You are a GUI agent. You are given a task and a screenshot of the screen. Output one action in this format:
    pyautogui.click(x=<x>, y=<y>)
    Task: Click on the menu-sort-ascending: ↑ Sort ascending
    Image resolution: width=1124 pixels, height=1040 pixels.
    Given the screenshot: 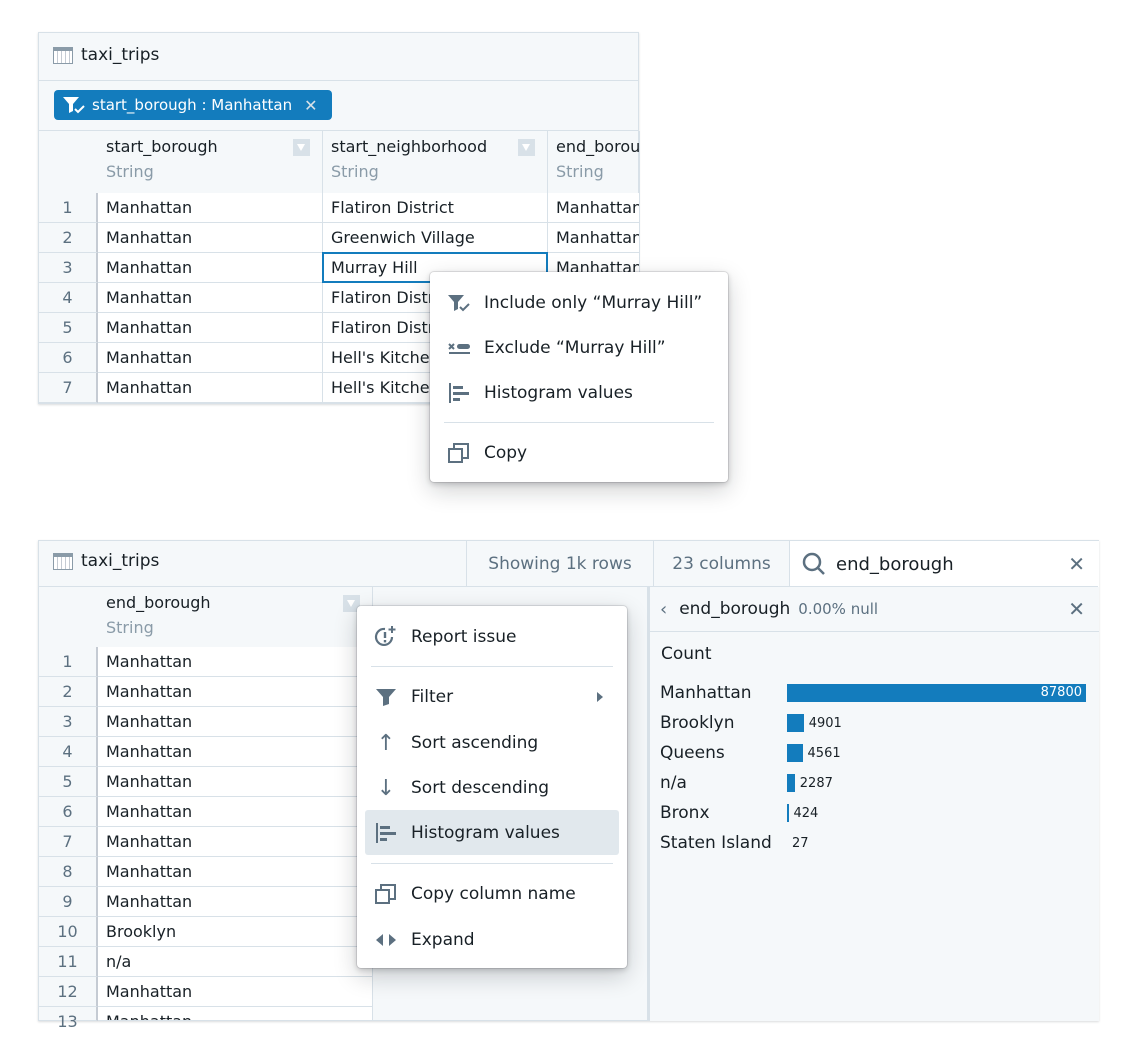 What is the action you would take?
    pyautogui.click(x=492, y=743)
    